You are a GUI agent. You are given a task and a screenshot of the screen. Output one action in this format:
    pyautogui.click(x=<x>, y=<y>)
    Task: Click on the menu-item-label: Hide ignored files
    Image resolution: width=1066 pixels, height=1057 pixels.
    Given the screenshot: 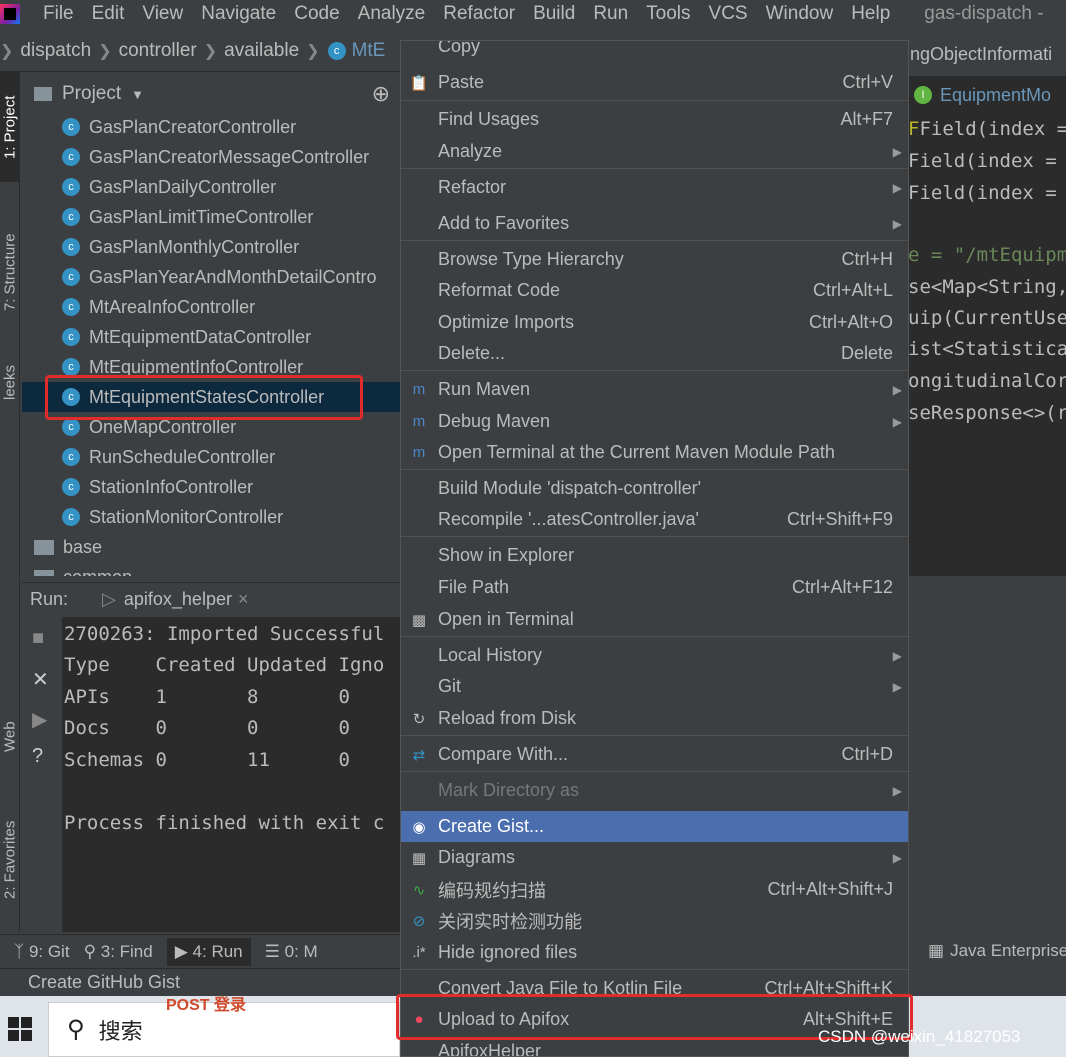 What is the action you would take?
    pyautogui.click(x=508, y=952)
    